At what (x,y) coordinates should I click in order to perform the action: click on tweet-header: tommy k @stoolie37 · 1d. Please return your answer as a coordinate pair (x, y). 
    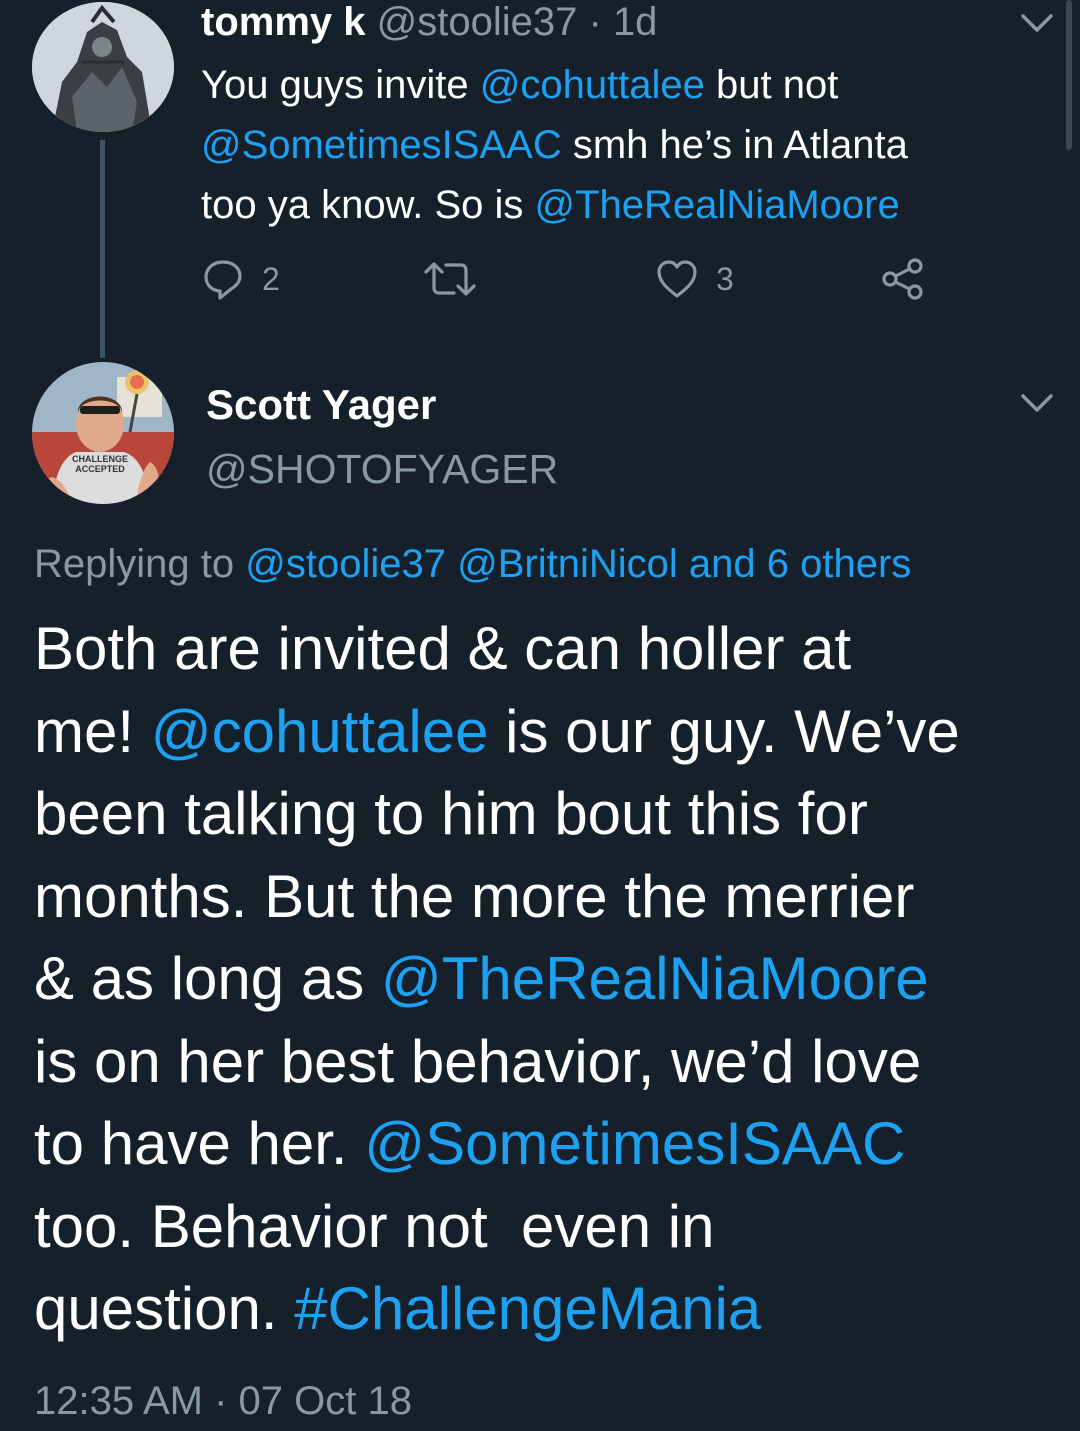
    Looking at the image, I should click on (429, 22).